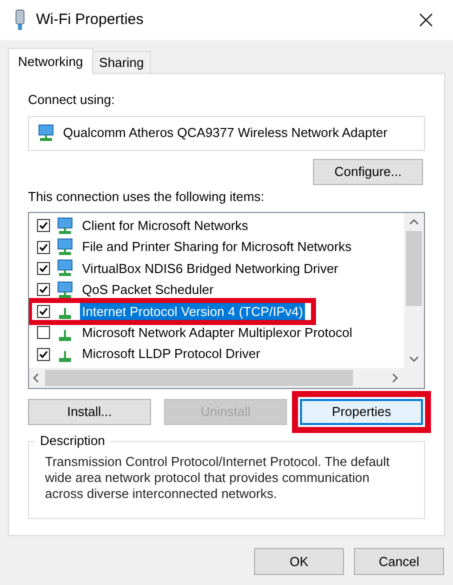 The height and width of the screenshot is (585, 453). What do you see at coordinates (414, 222) in the screenshot?
I see `scroll-up-icon` at bounding box center [414, 222].